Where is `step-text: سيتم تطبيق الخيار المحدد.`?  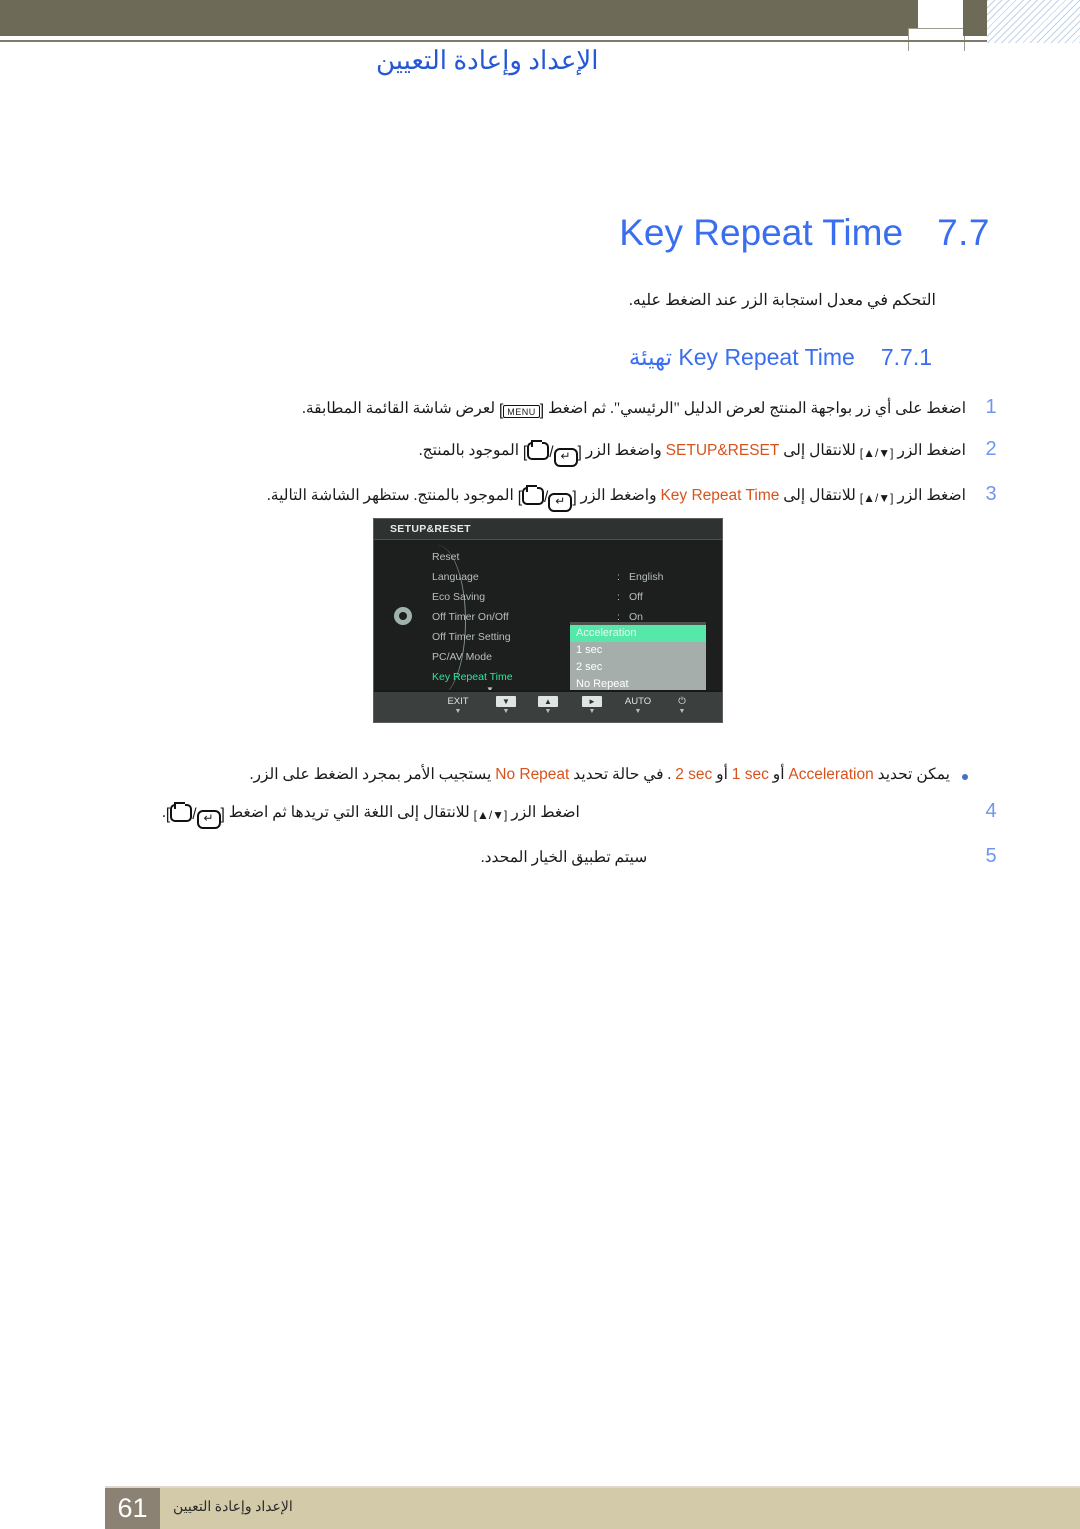 step-text: سيتم تطبيق الخيار المحدد. is located at coordinates (564, 857).